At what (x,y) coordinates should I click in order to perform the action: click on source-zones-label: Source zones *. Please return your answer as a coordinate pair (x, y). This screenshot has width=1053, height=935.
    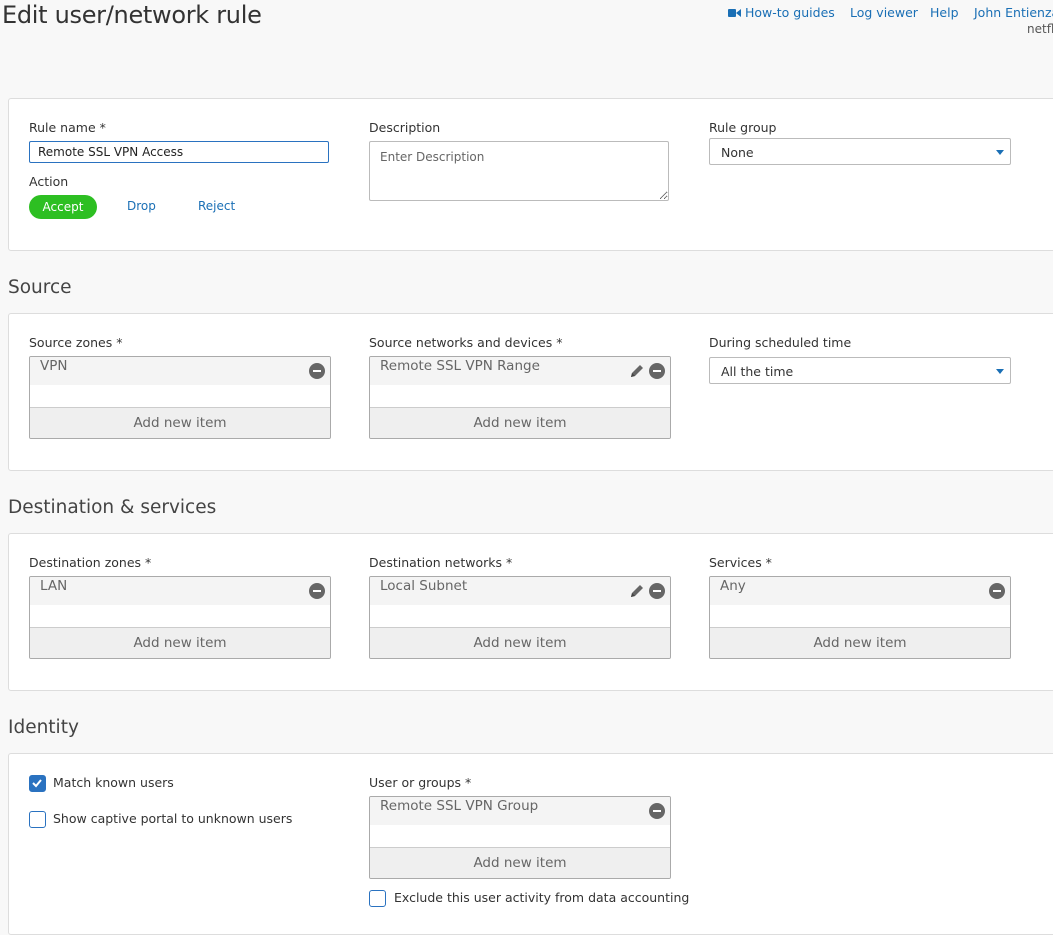
    Looking at the image, I should click on (76, 342).